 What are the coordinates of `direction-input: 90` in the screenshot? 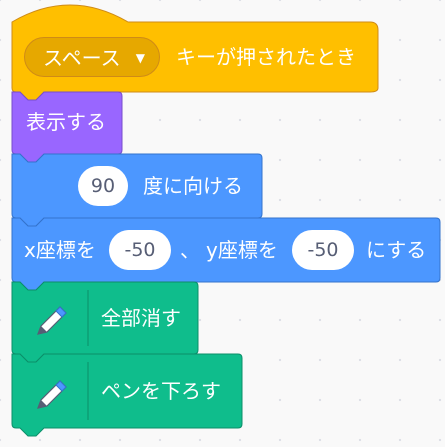 It's located at (103, 186).